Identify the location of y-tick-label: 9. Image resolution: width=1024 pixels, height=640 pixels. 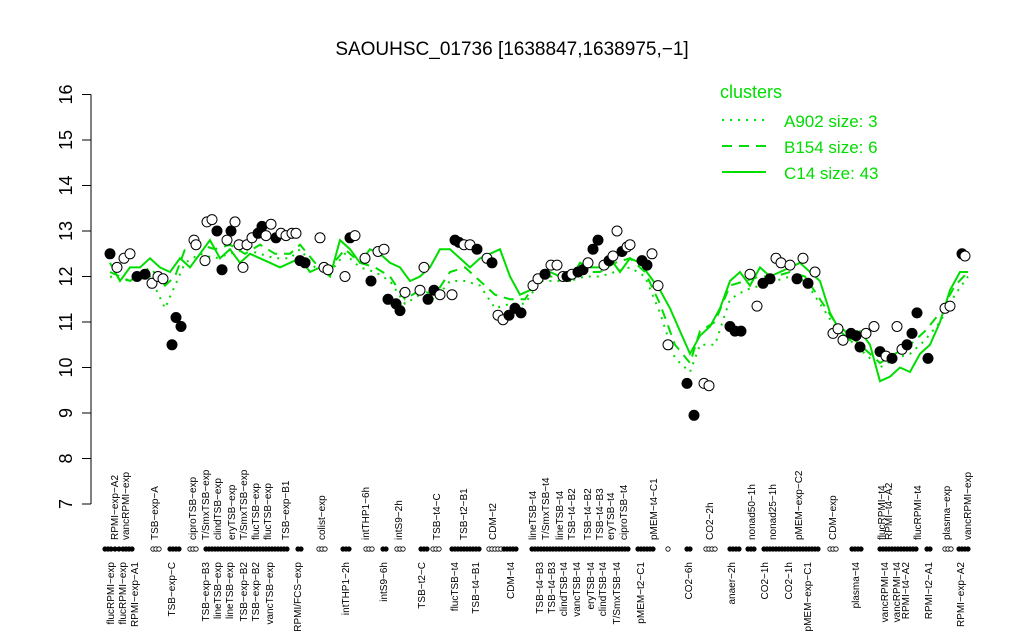
(66, 413).